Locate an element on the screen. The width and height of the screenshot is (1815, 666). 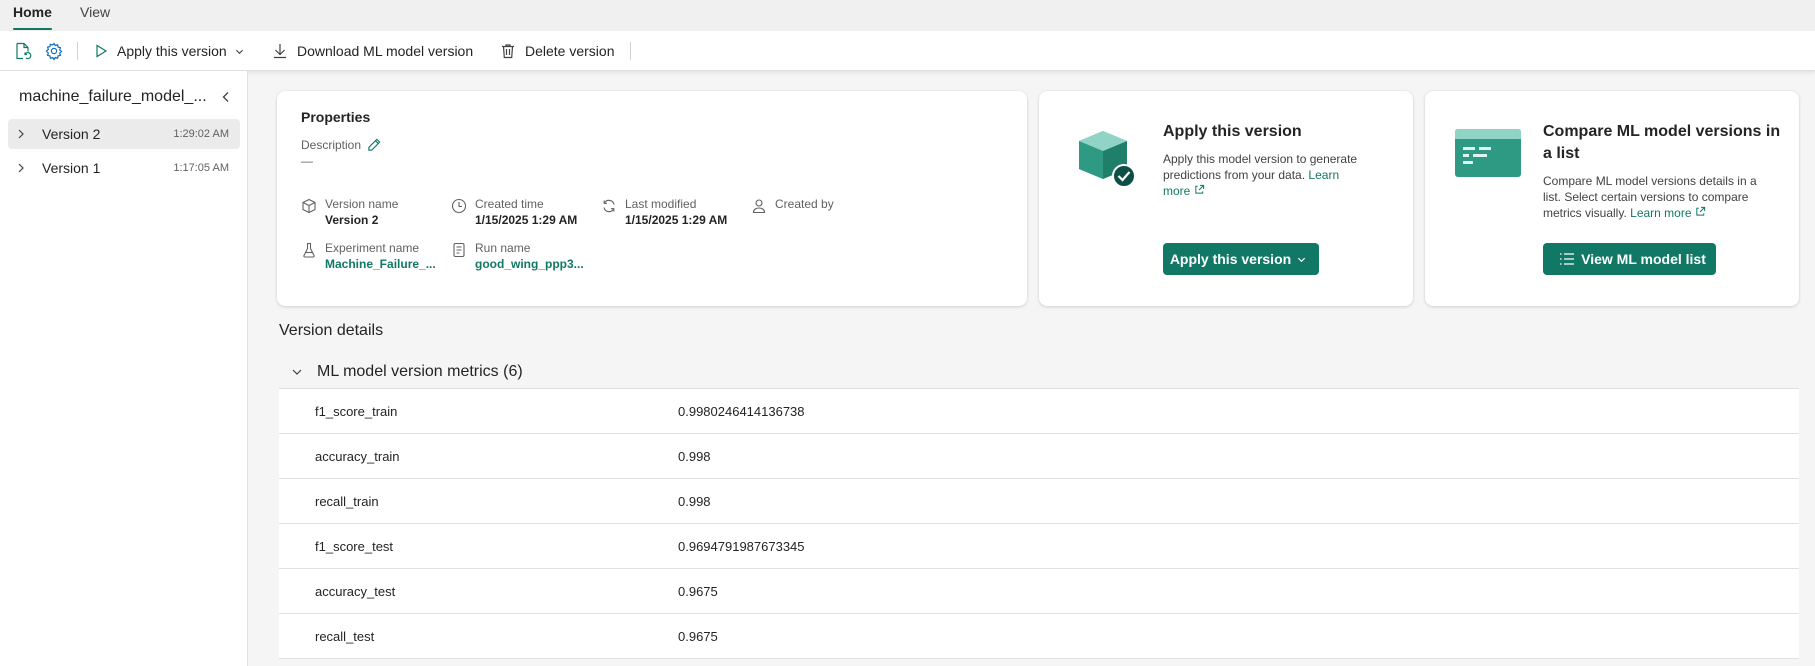
flask-icon is located at coordinates (309, 250).